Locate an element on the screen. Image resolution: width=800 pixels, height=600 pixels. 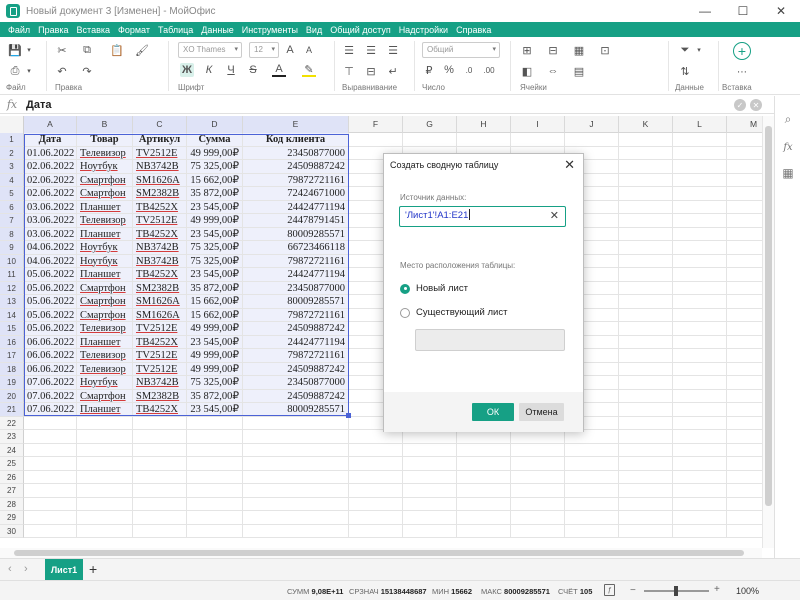
prev-sheet-icon: ‹ is located at coordinates (10, 569).